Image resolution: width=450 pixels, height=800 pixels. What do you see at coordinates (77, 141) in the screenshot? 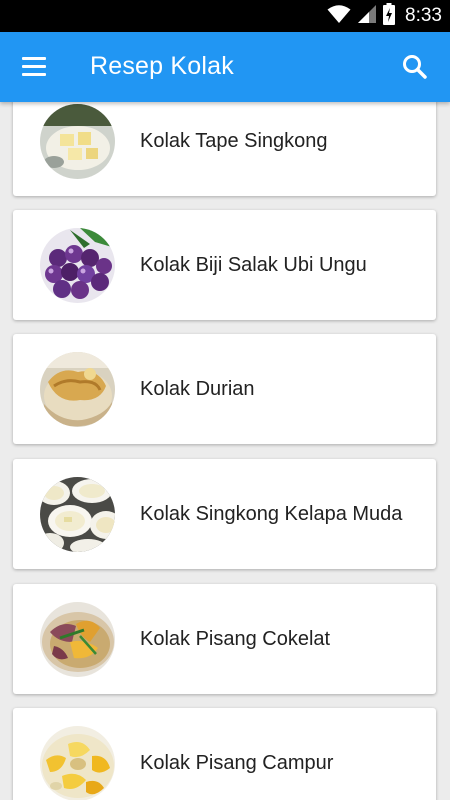
I see `kolak-tape-singkong-photo` at bounding box center [77, 141].